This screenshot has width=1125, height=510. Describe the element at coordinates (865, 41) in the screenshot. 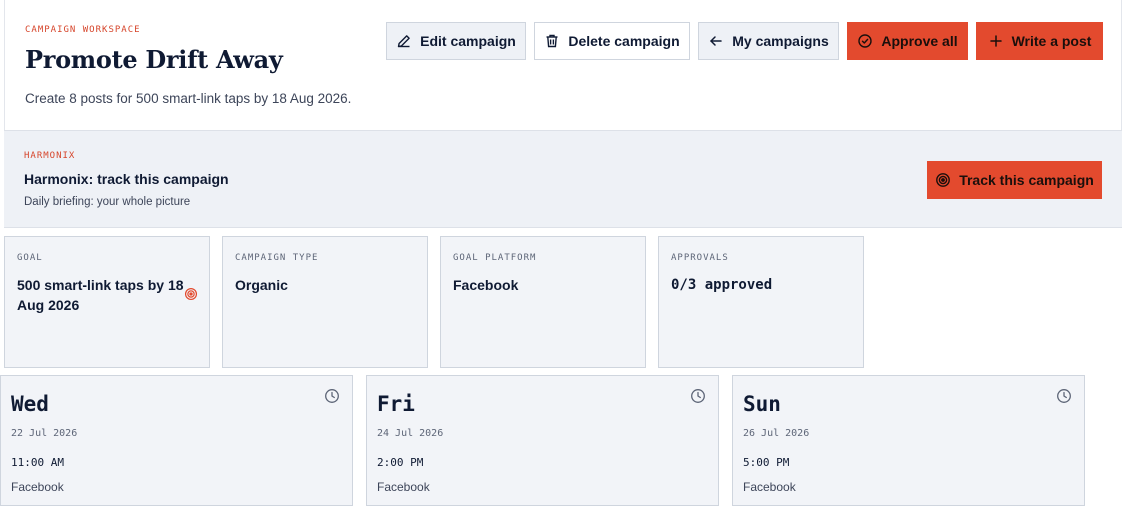

I see `check-circle-icon` at that location.